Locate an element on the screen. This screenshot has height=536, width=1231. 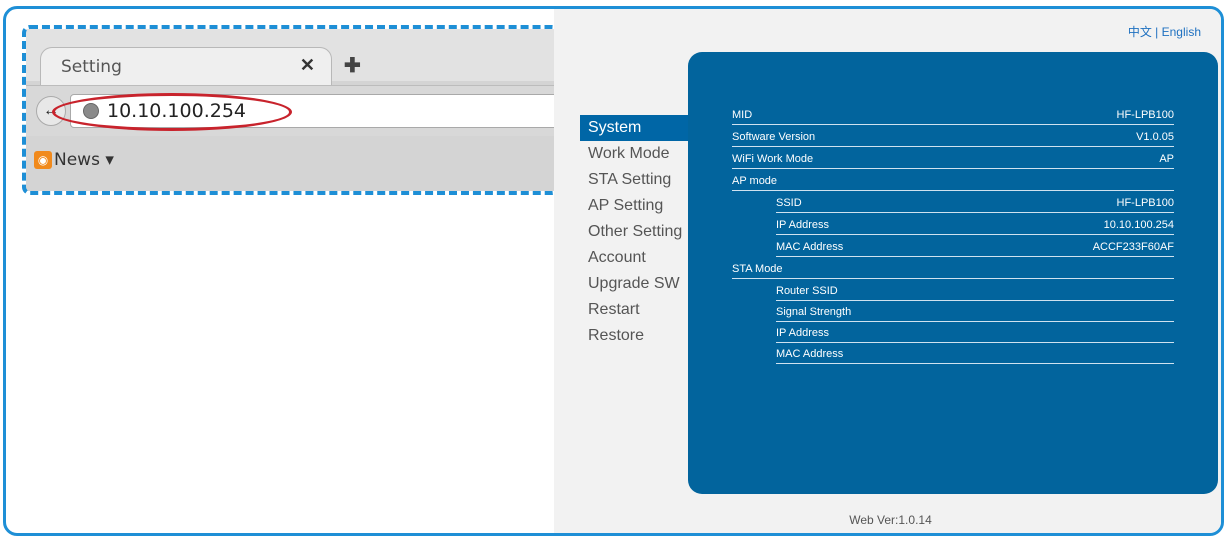
status-row: Software Version V1.0.05 is located at coordinates (953, 138).